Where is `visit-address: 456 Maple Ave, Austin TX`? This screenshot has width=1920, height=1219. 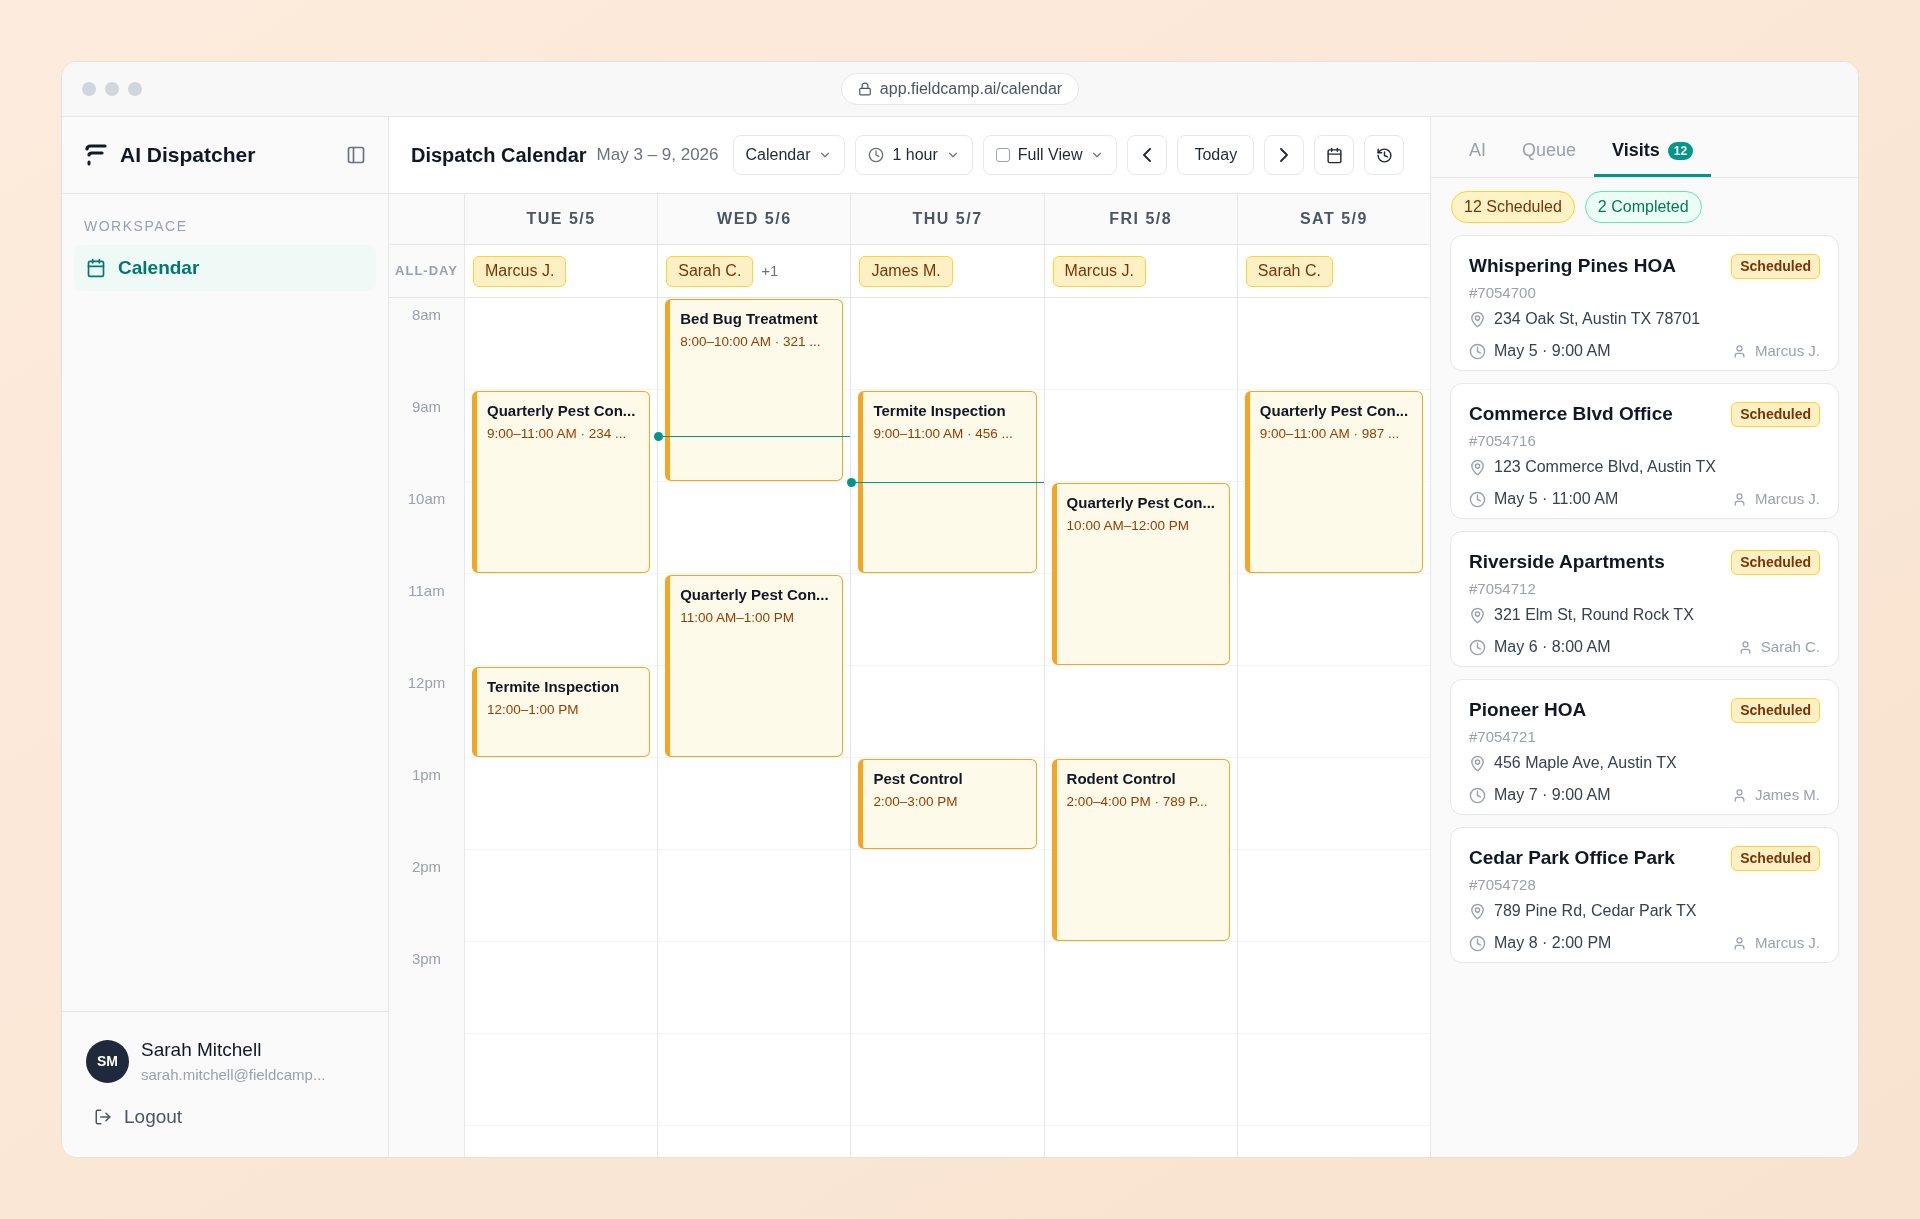 visit-address: 456 Maple Ave, Austin TX is located at coordinates (1585, 763).